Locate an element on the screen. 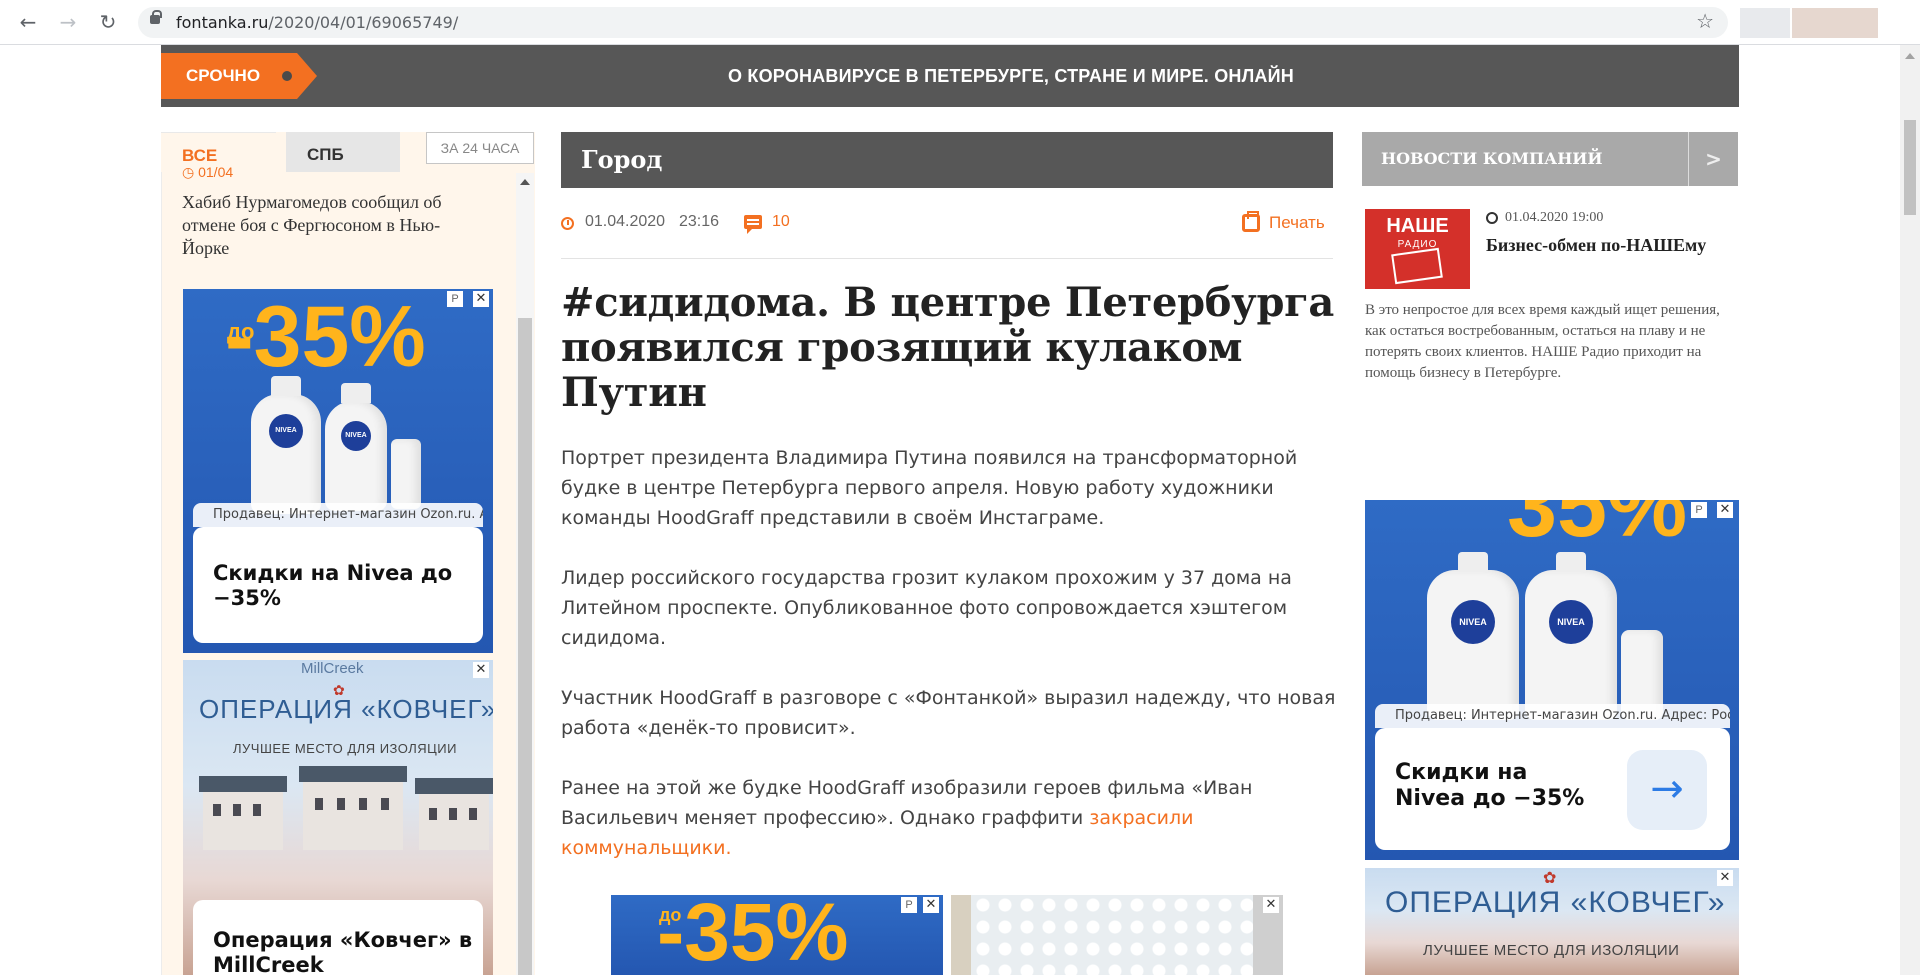 This screenshot has width=1920, height=975. tab-spb: СПБ is located at coordinates (343, 152).